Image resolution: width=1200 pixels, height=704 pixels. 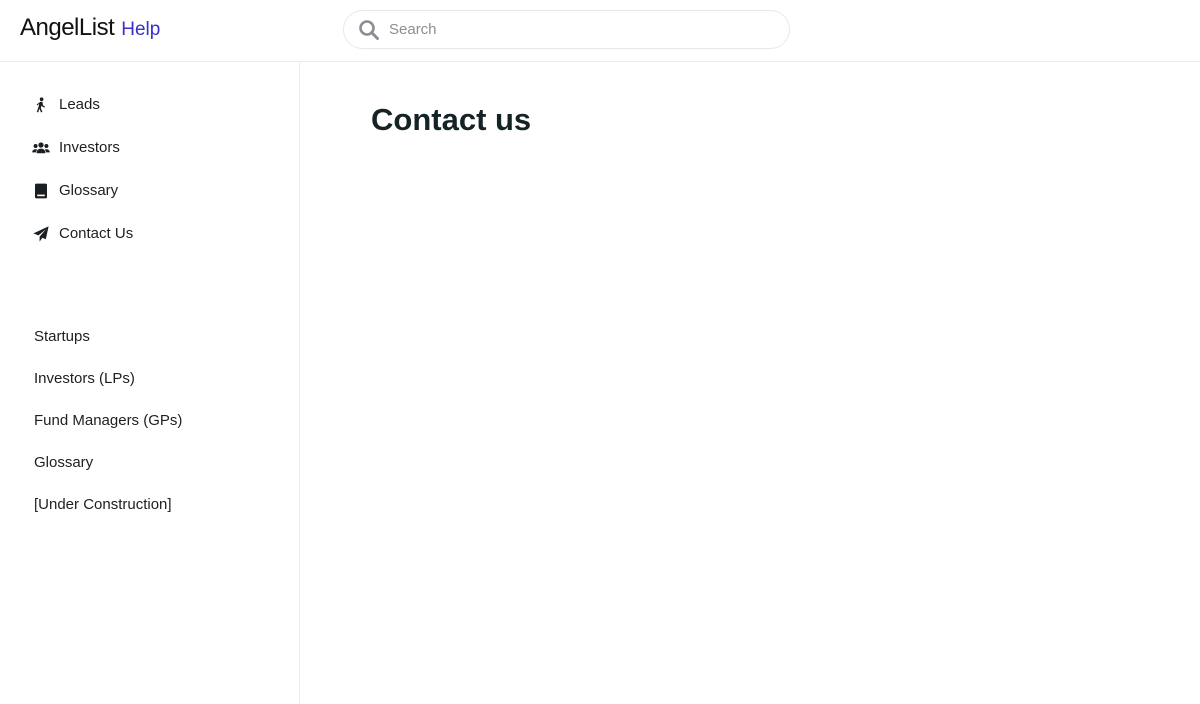 What do you see at coordinates (108, 337) in the screenshot?
I see `nav-link-startups: Startups` at bounding box center [108, 337].